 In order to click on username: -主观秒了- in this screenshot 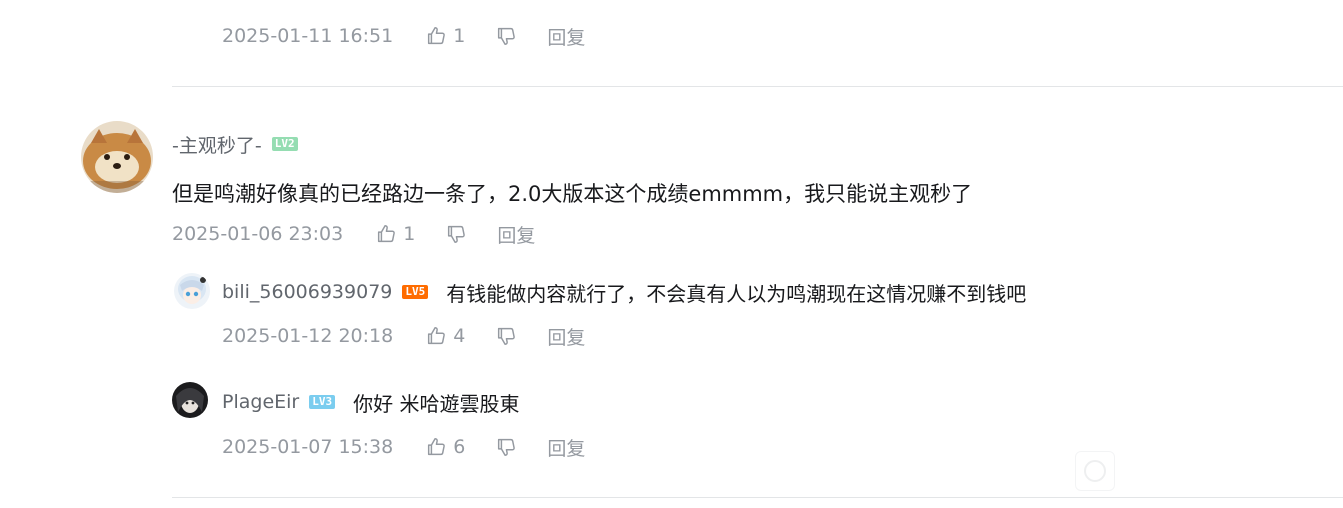, I will do `click(217, 144)`.